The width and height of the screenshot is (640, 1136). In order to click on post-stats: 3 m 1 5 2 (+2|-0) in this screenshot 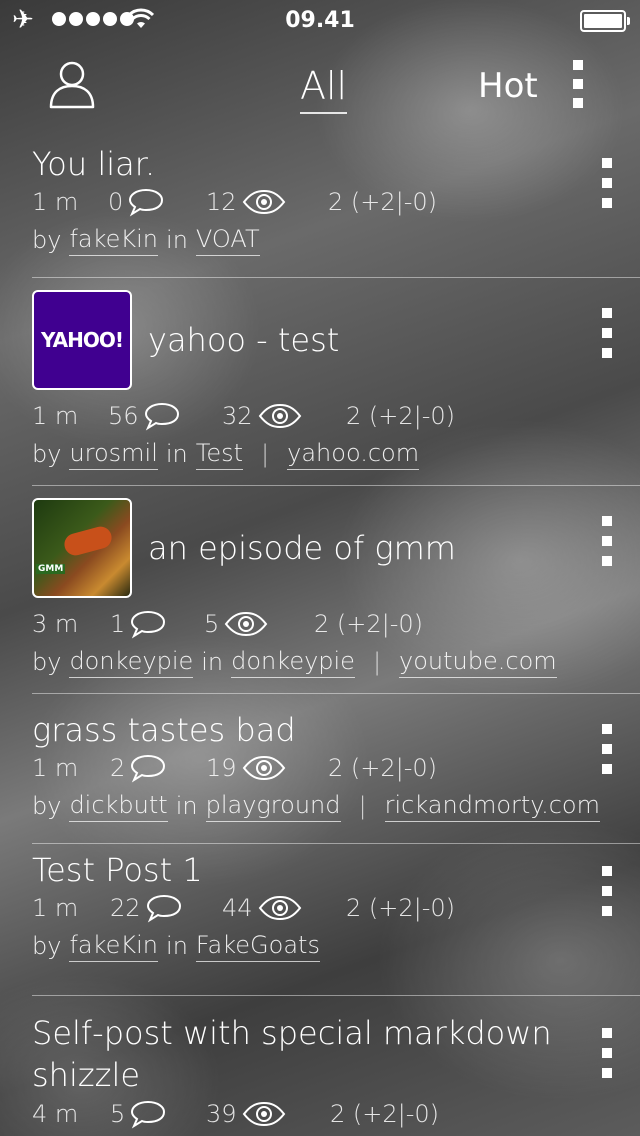, I will do `click(336, 624)`.